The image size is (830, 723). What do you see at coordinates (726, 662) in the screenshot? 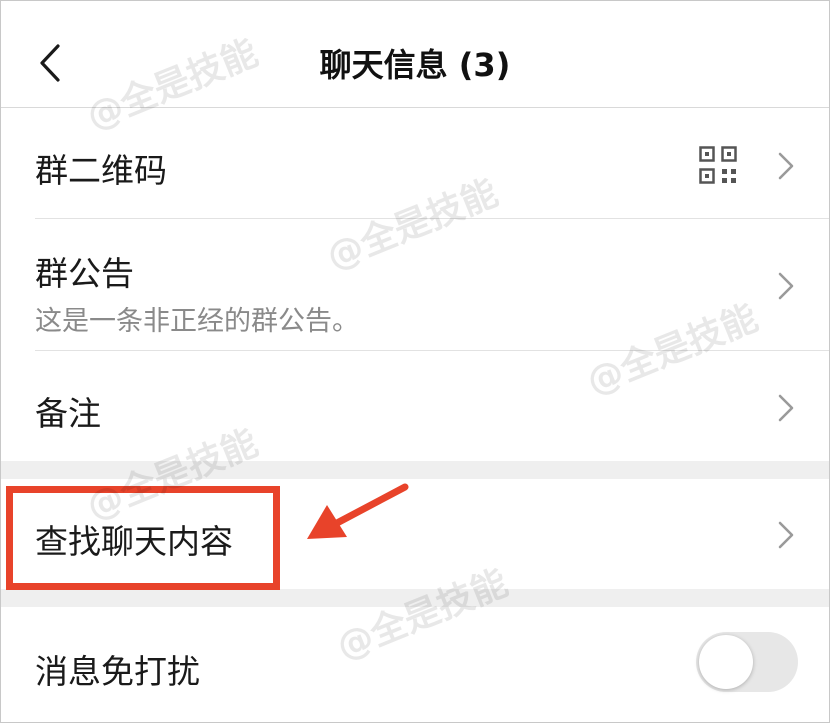
I see `toggle-knob` at bounding box center [726, 662].